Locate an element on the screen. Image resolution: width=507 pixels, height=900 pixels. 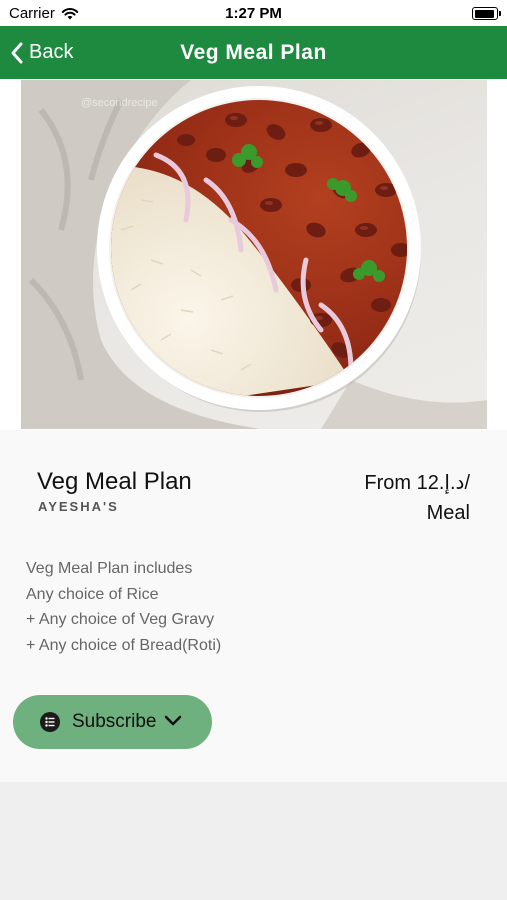
plan-price: From 12.د.إ/ Meal is located at coordinates (417, 498).